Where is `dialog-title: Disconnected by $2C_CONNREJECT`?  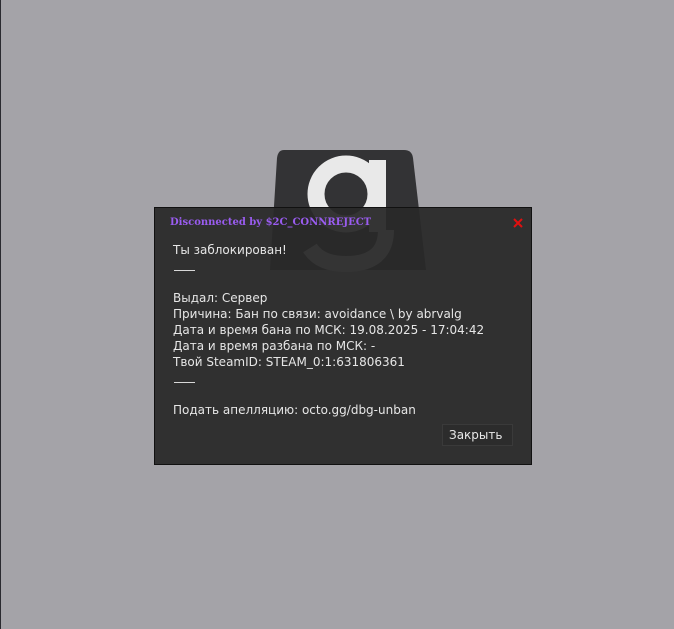
dialog-title: Disconnected by $2C_CONNREJECT is located at coordinates (271, 222).